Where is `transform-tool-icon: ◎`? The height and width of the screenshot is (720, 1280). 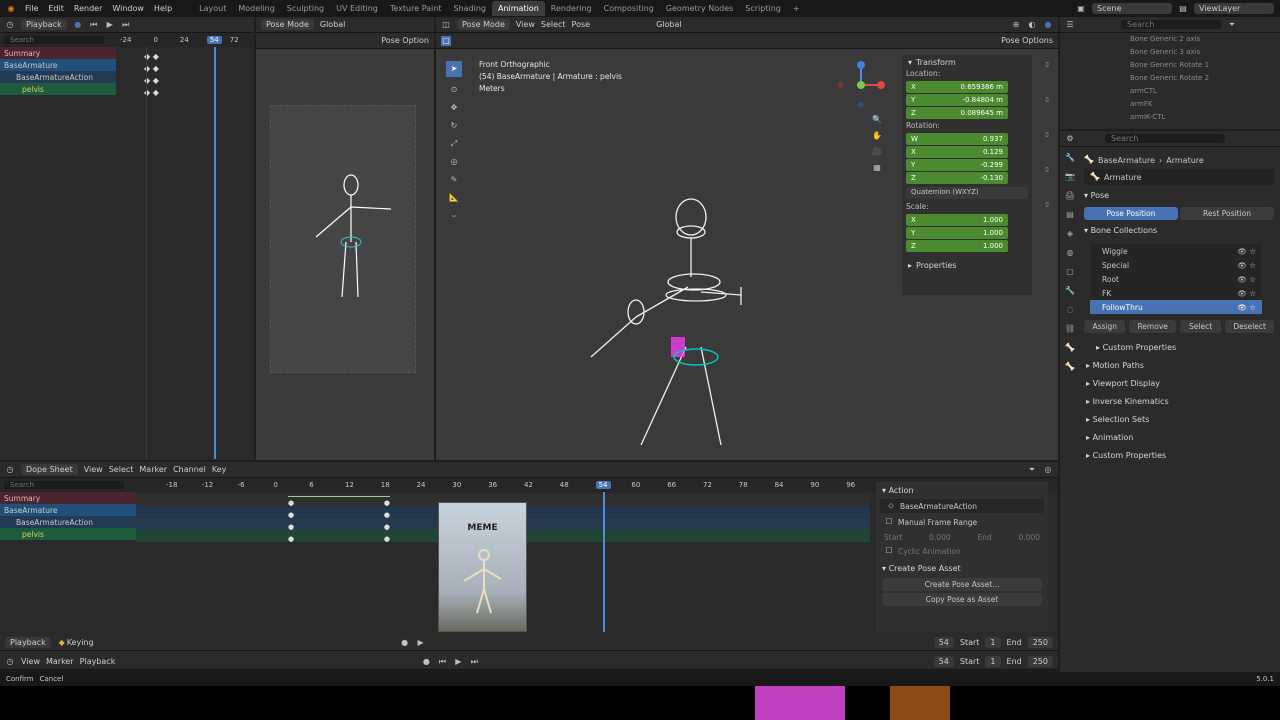 transform-tool-icon: ◎ is located at coordinates (454, 162).